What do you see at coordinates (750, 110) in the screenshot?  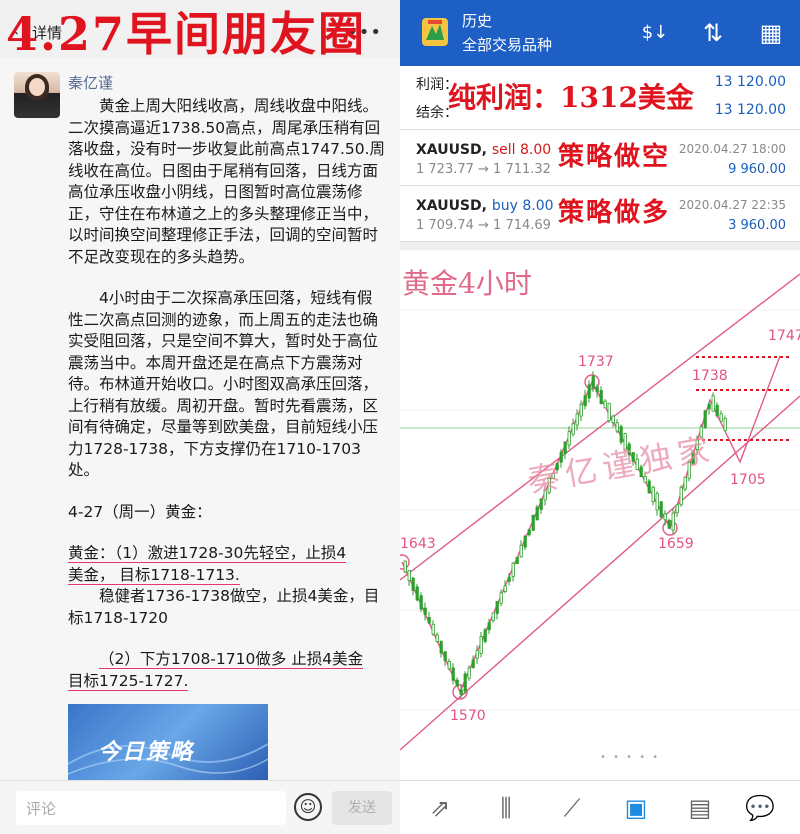 I see `balance-value: 13 120.00` at bounding box center [750, 110].